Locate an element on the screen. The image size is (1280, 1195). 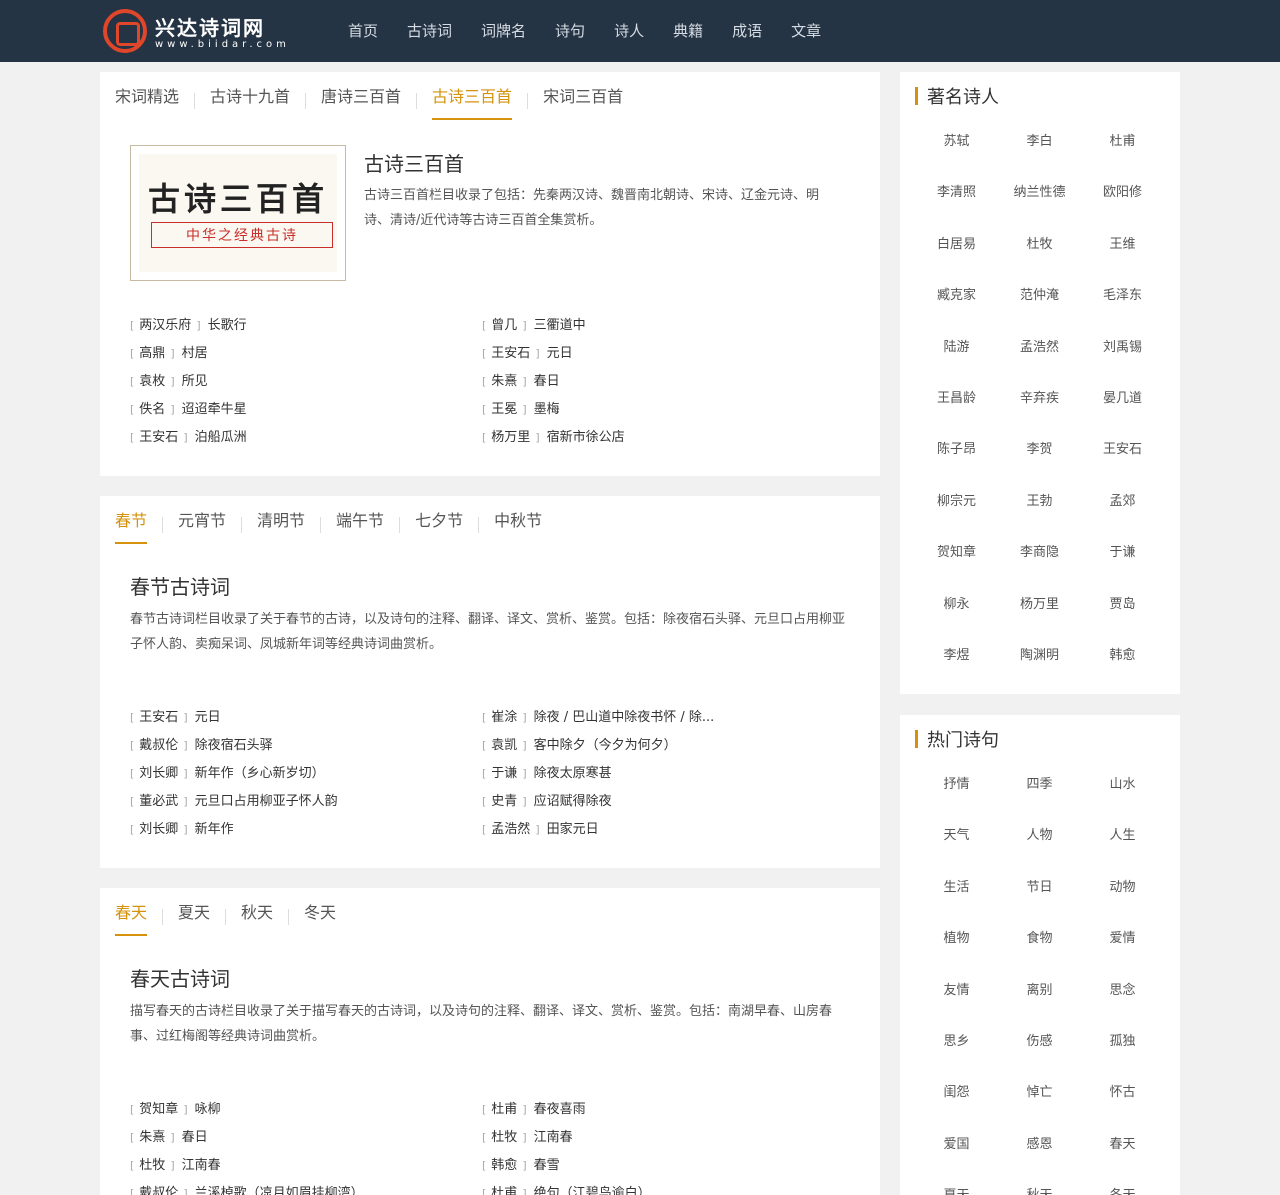
poet-link: 李白 is located at coordinates (1039, 149).